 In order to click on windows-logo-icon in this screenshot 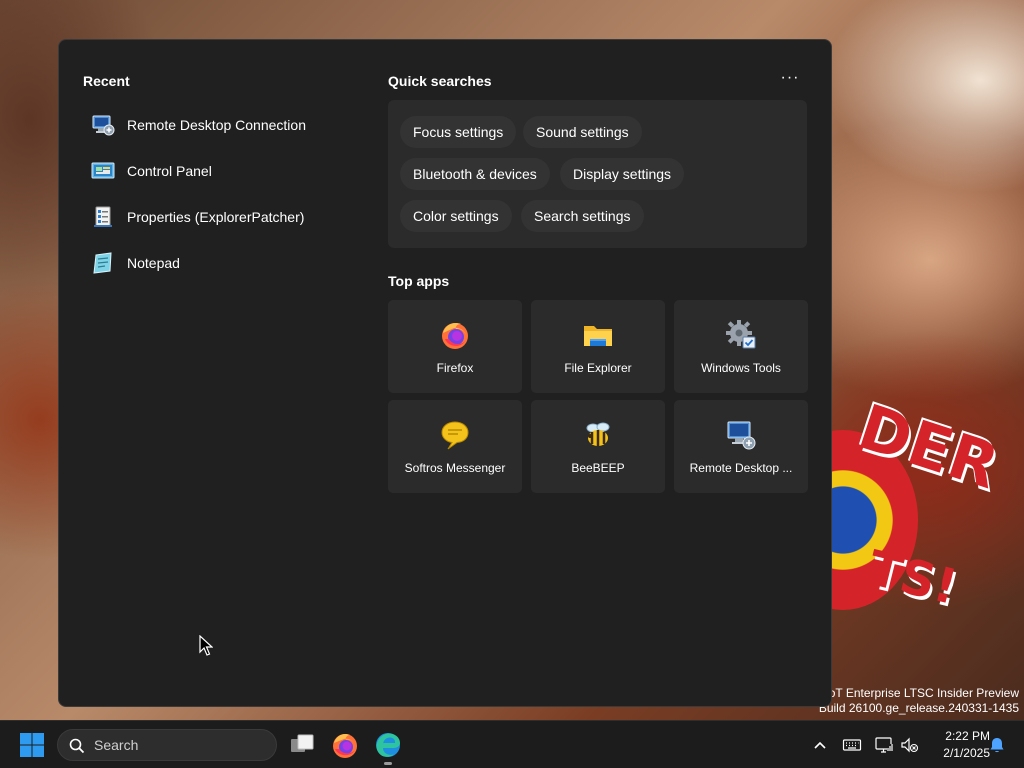, I will do `click(32, 745)`.